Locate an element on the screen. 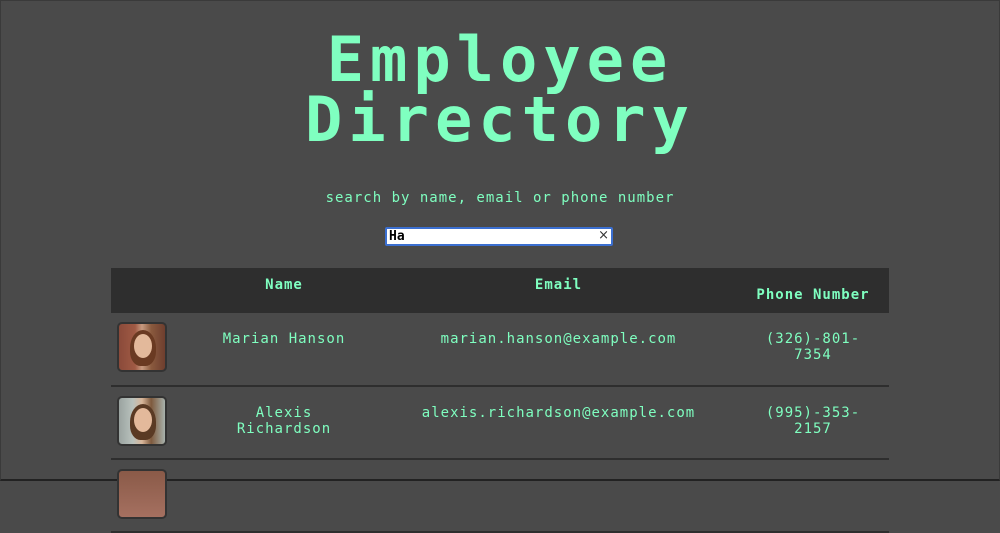  phone-line: (326)-801- is located at coordinates (813, 339).